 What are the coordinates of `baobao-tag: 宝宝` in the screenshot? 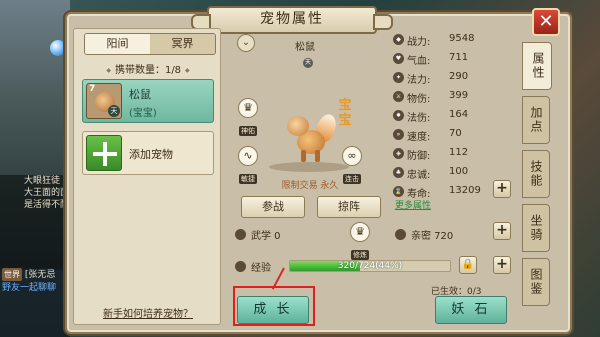 It's located at (345, 113).